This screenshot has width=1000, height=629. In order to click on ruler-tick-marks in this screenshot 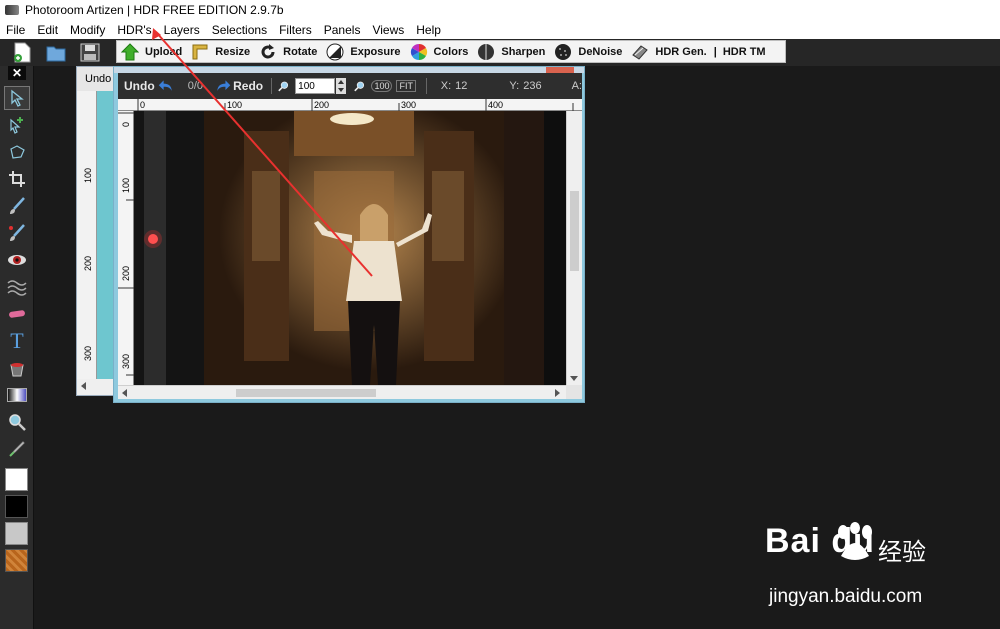, I will do `click(355, 105)`.